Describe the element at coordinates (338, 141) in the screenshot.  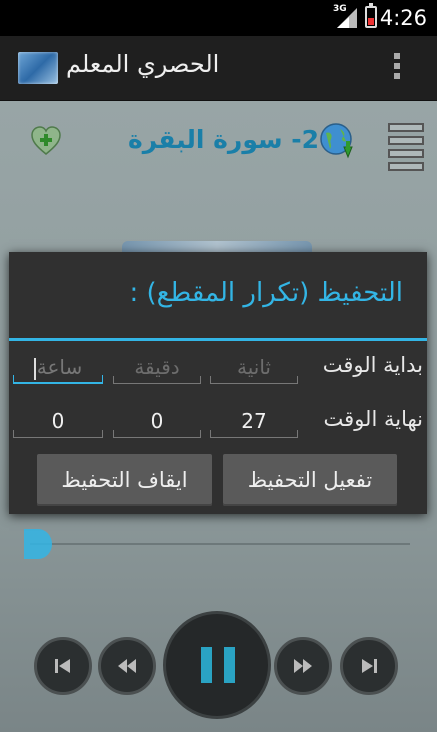
I see `globe-download-icon` at that location.